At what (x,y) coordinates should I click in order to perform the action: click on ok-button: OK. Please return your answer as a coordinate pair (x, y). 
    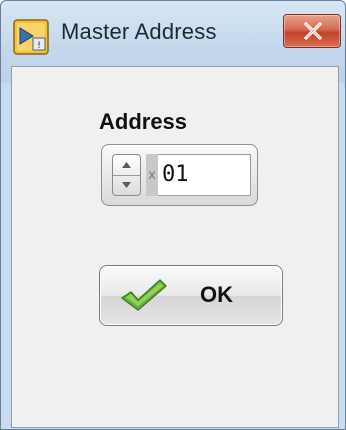
    Looking at the image, I should click on (191, 295).